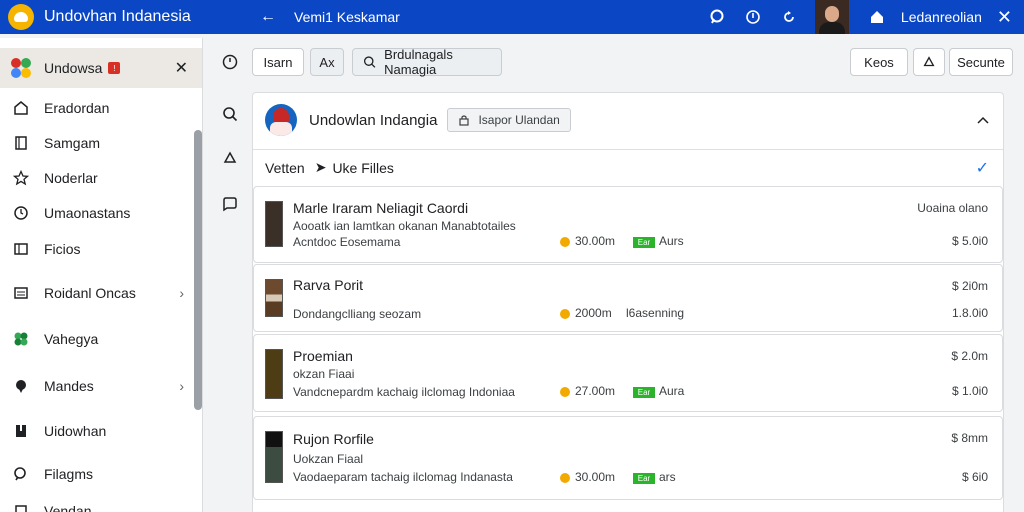 The image size is (1024, 512). I want to click on item-title: Marle Iraram Neliagit Caordi, so click(381, 208).